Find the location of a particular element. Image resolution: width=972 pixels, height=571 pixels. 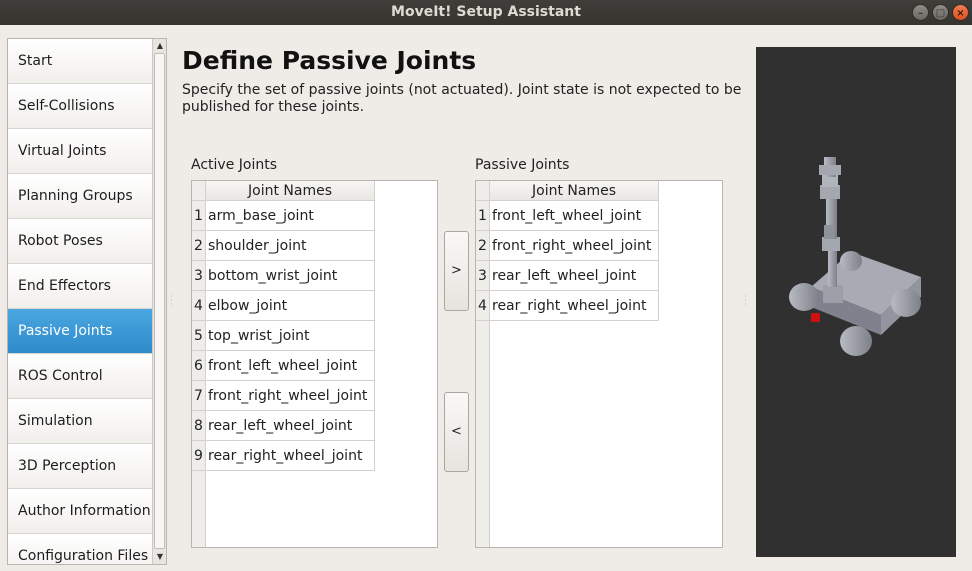

table-row: 3 bottom_wrist_joint is located at coordinates (283, 276).